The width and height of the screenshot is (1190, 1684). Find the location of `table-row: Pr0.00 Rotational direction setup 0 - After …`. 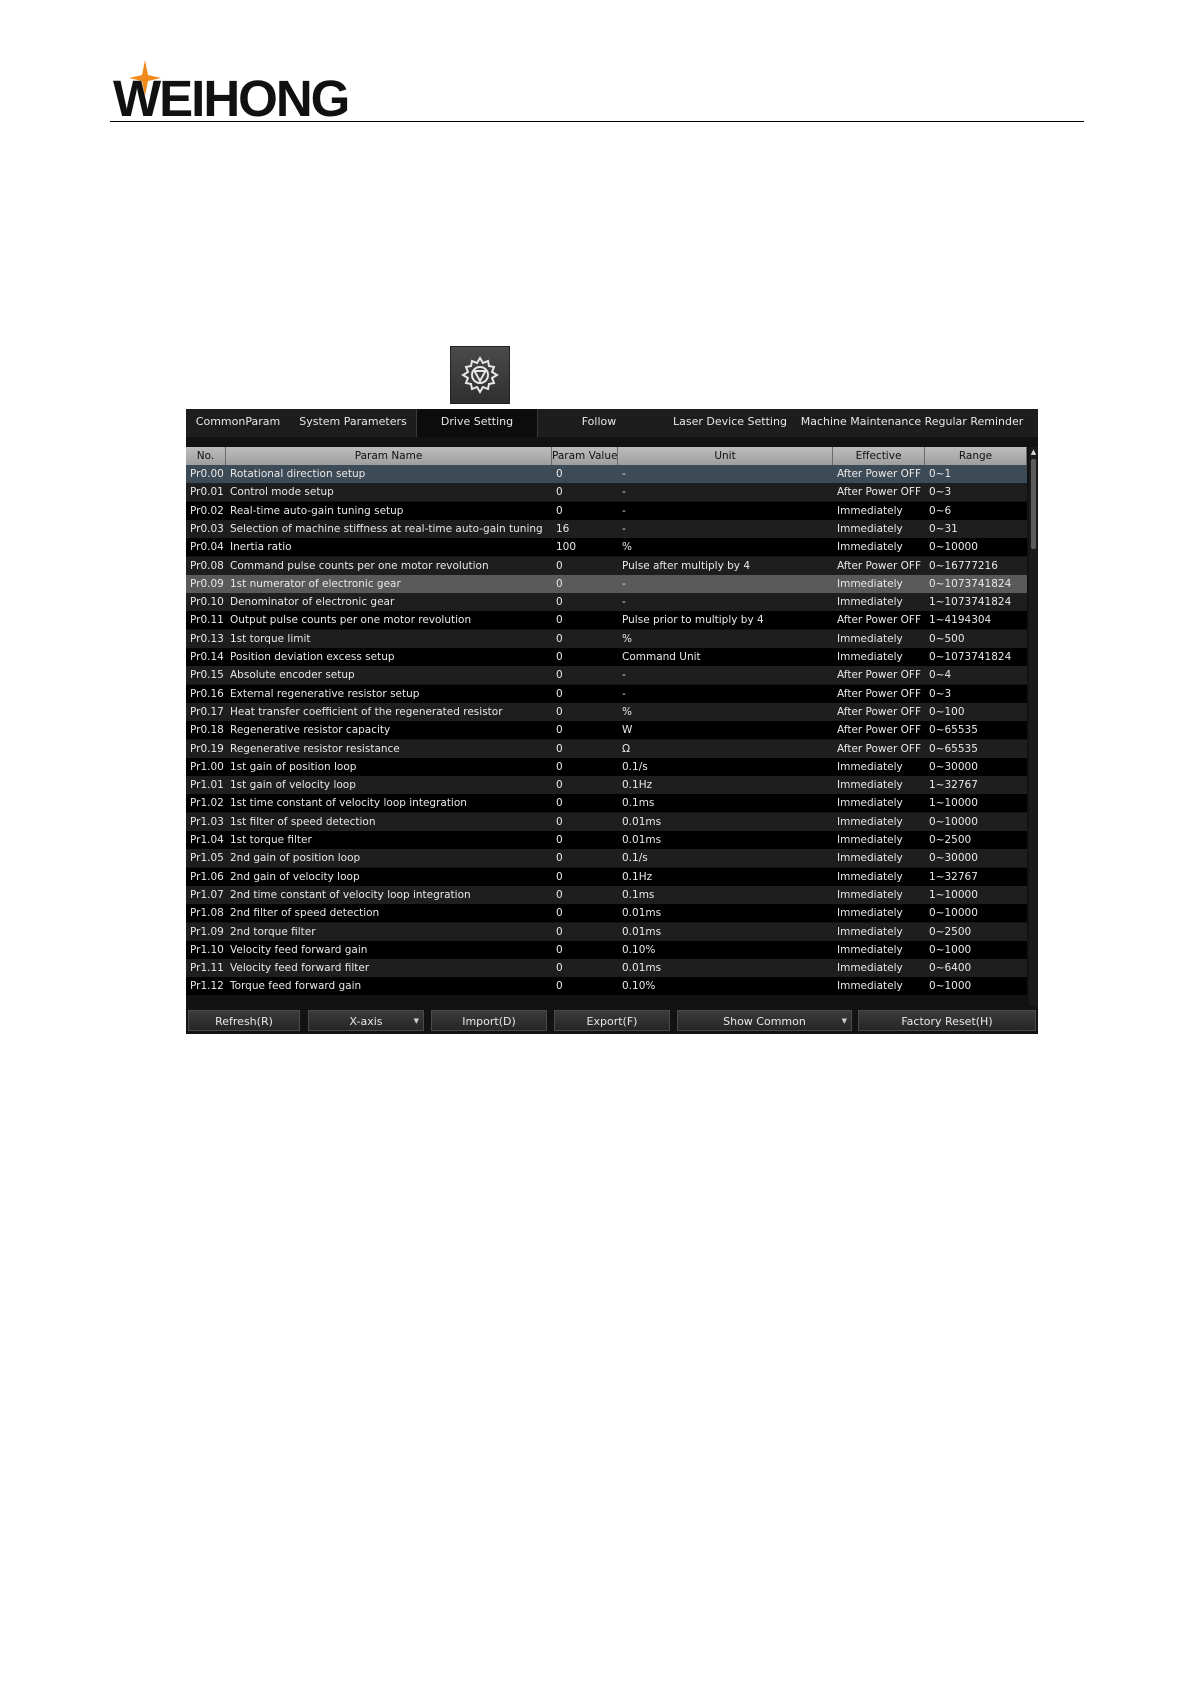

table-row: Pr0.00 Rotational direction setup 0 - After … is located at coordinates (606, 474).